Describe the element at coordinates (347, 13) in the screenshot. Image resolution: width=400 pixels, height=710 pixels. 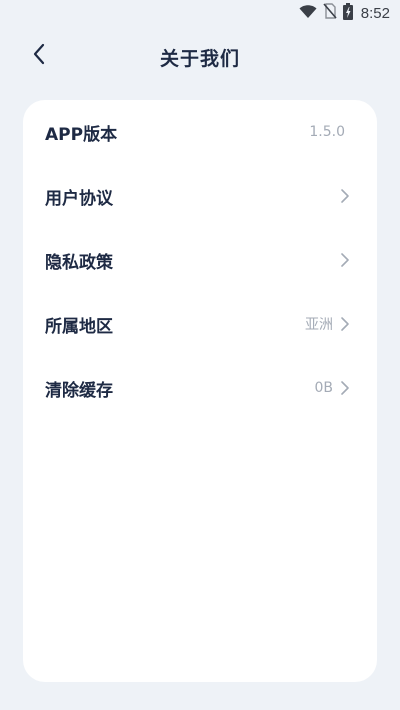
I see `battery-charging-icon` at that location.